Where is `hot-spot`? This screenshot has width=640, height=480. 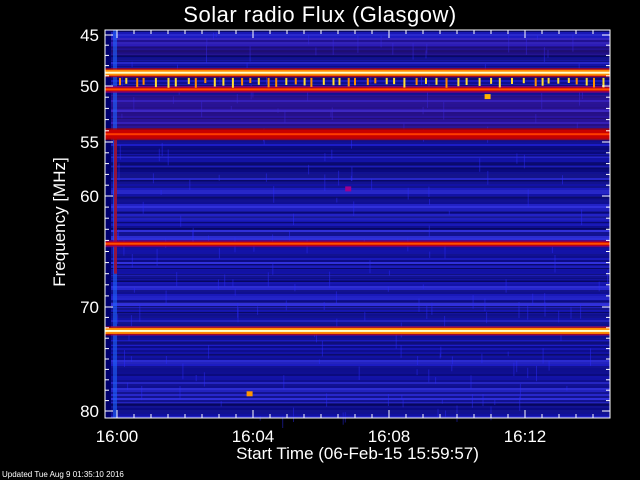 hot-spot is located at coordinates (487, 97).